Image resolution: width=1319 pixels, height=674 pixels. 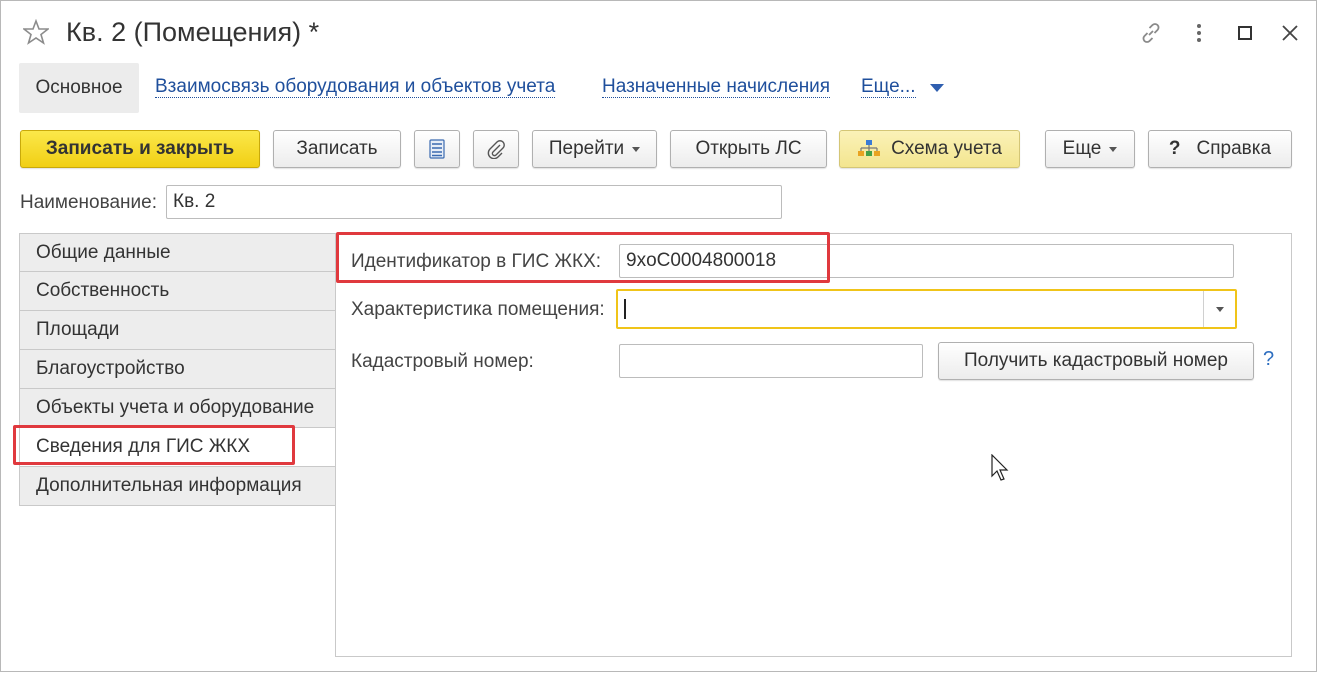 What do you see at coordinates (474, 202) in the screenshot?
I see `name-input: Кв. 2` at bounding box center [474, 202].